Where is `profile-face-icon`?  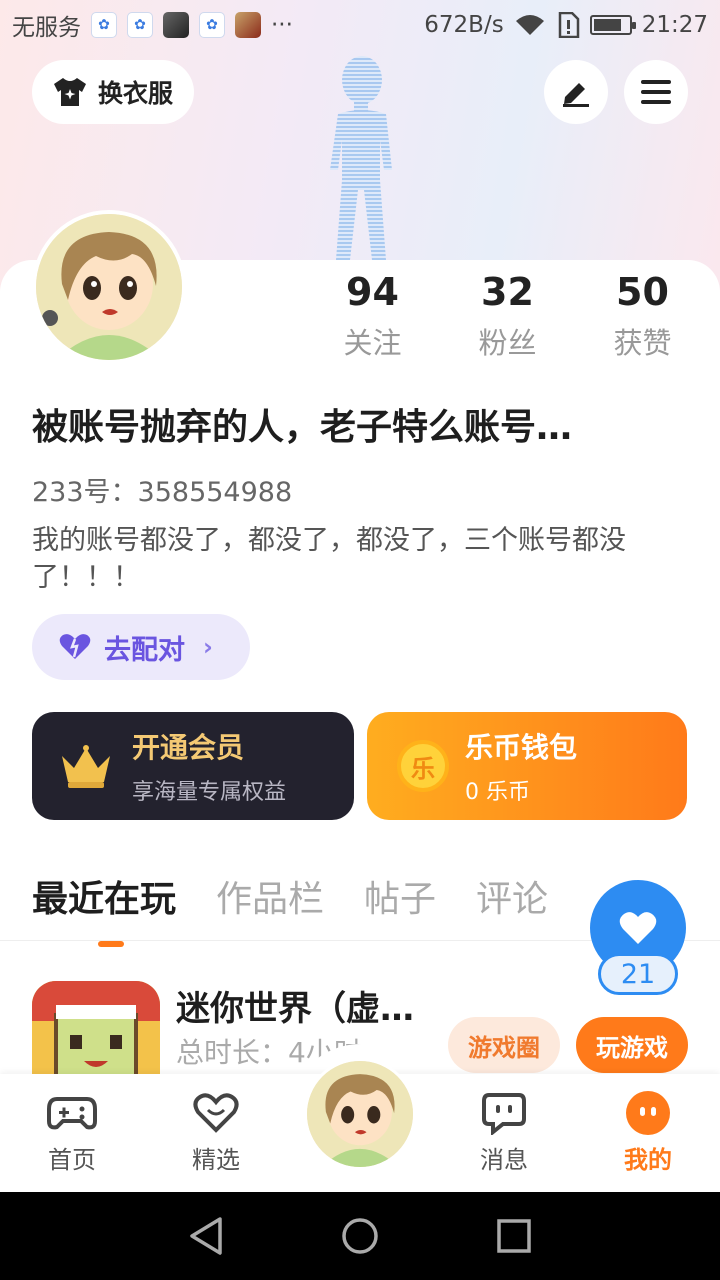 profile-face-icon is located at coordinates (648, 1113).